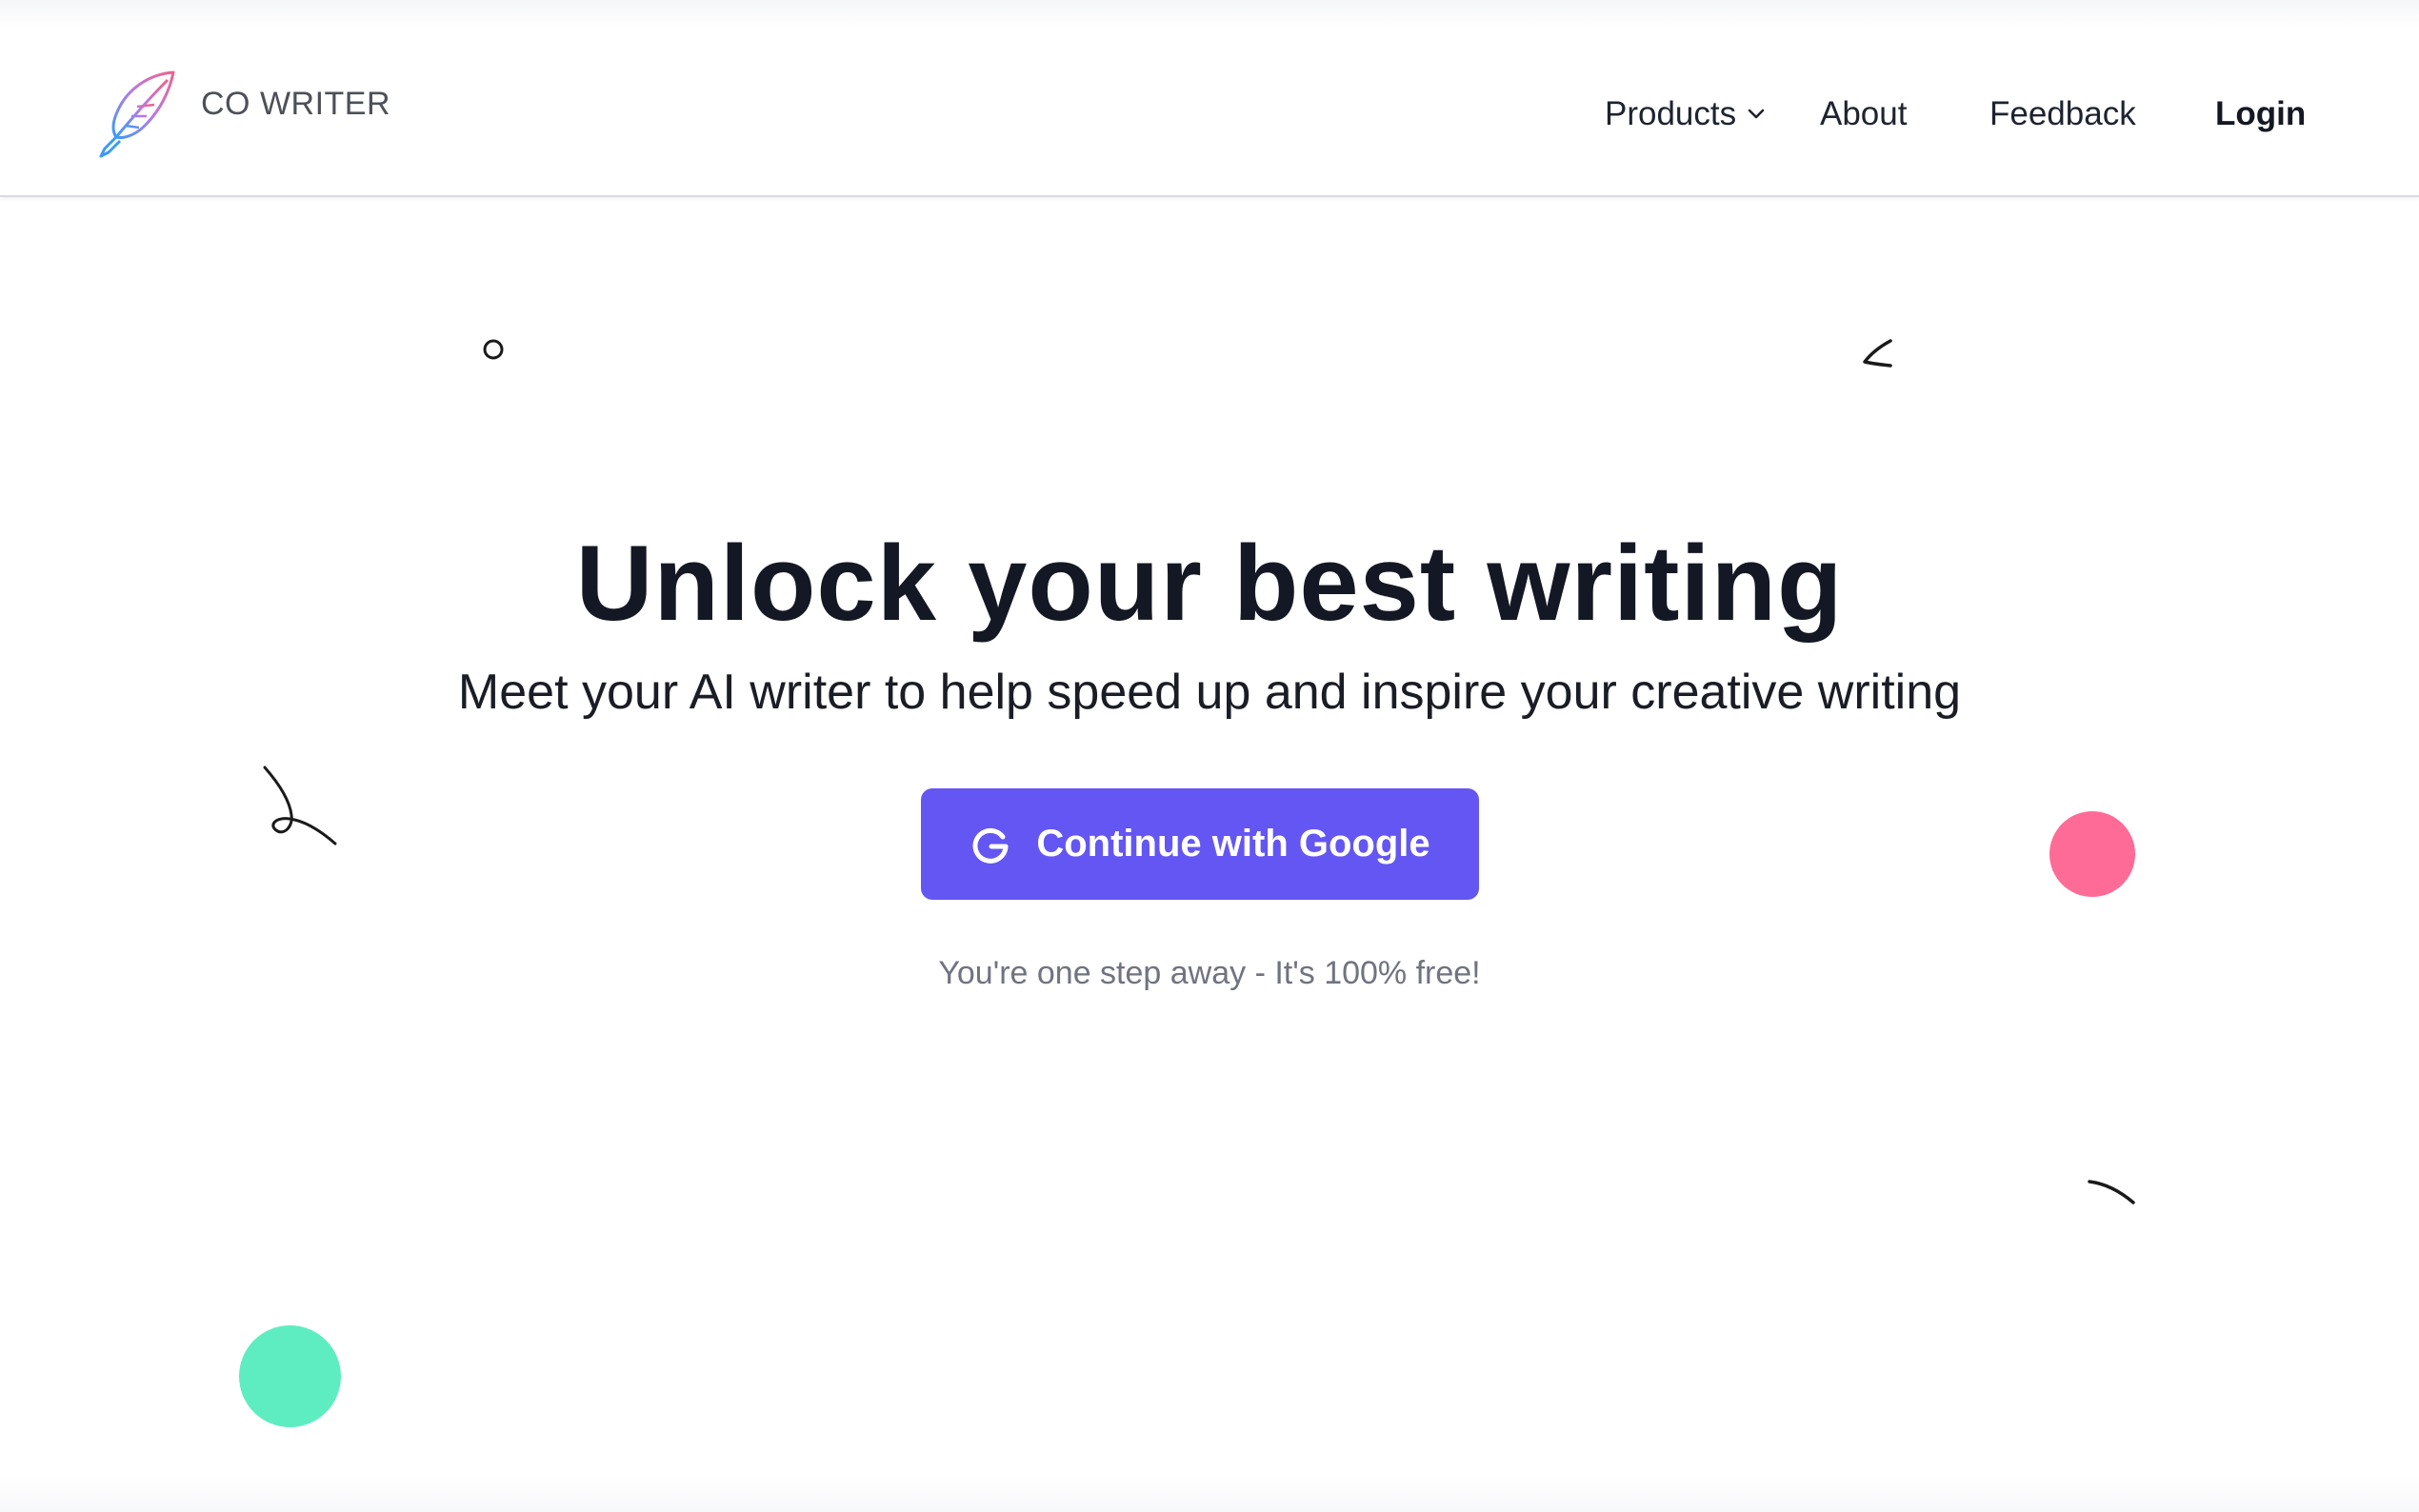 This screenshot has height=1512, width=2419. What do you see at coordinates (1877, 353) in the screenshot?
I see `decor-angle-stroke` at bounding box center [1877, 353].